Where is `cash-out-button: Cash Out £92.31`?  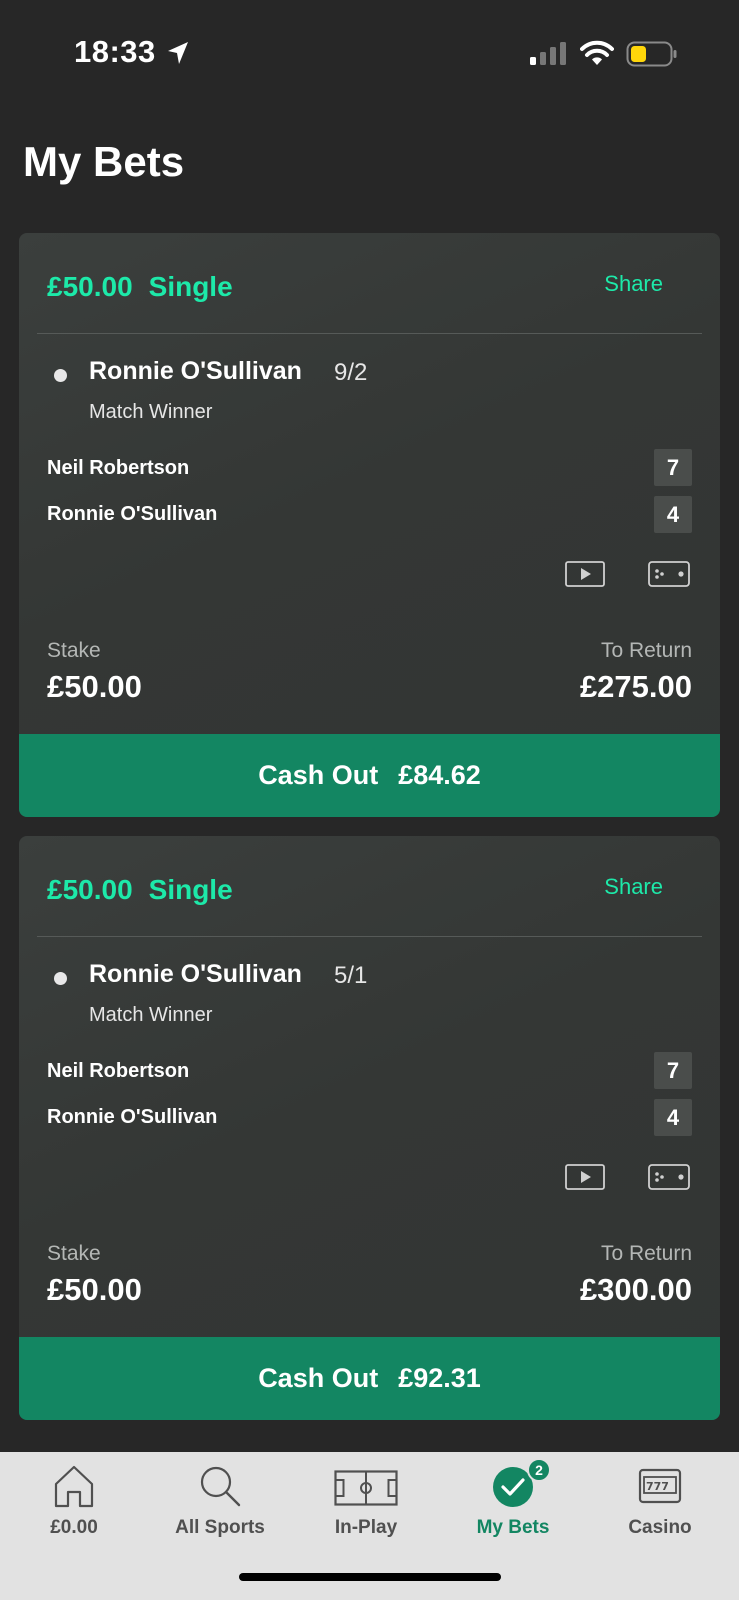
cash-out-button: Cash Out £92.31 is located at coordinates (369, 1378).